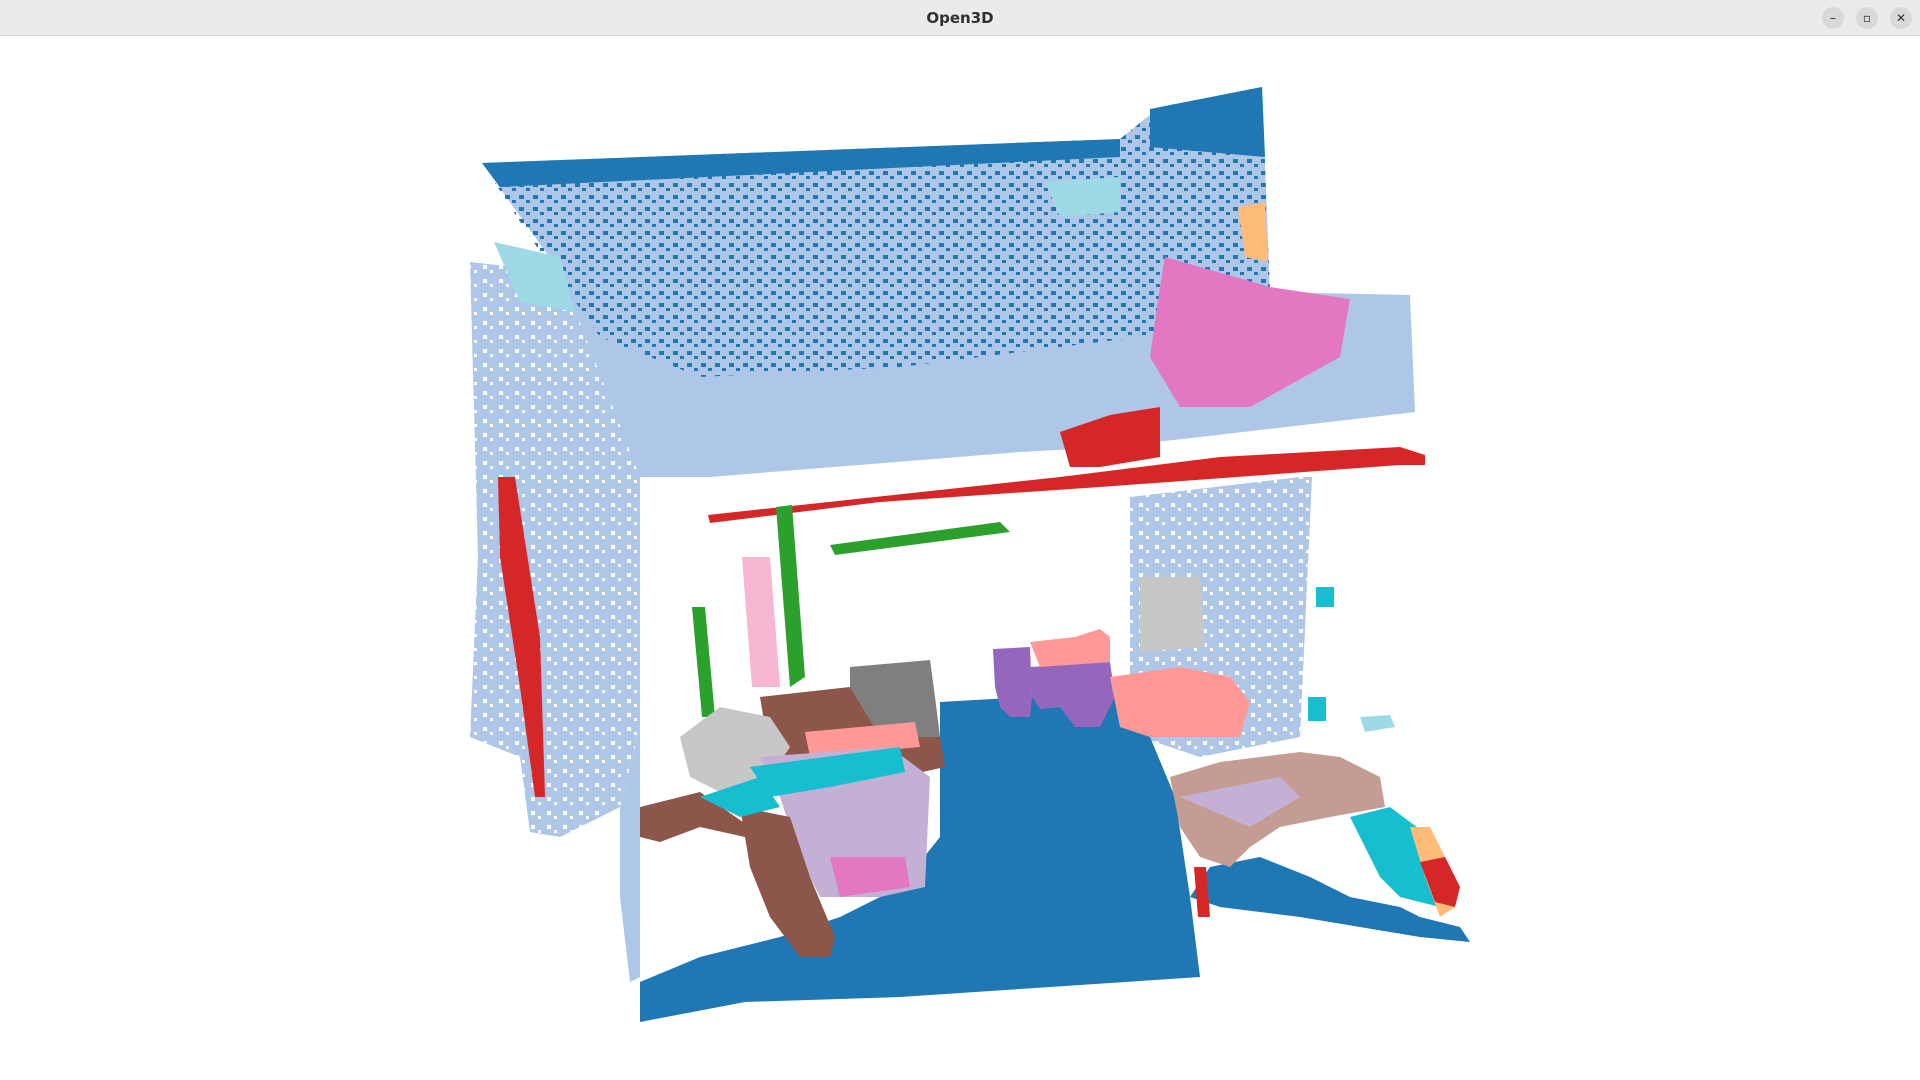  What do you see at coordinates (1277, 809) in the screenshot?
I see `sofa-tan-right` at bounding box center [1277, 809].